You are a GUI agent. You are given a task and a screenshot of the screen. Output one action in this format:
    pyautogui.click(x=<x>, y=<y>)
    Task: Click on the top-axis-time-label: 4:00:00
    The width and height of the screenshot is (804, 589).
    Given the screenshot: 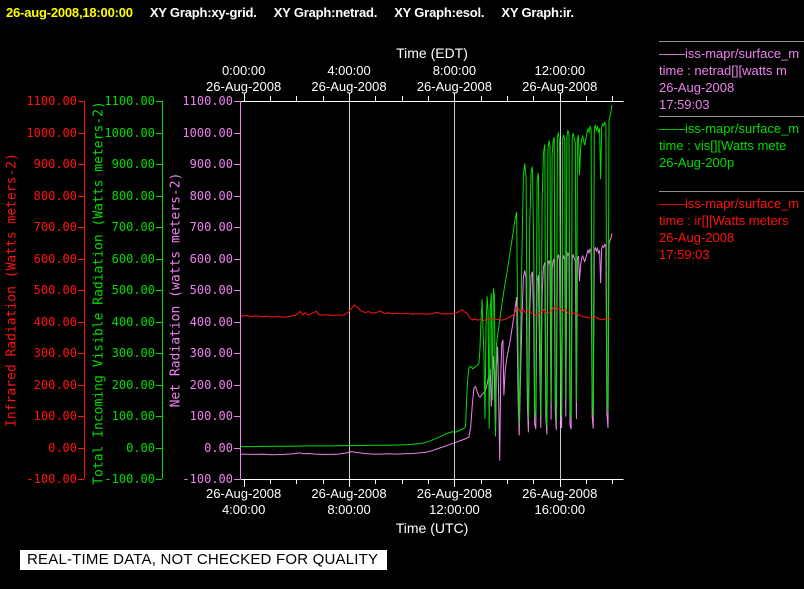 What is the action you would take?
    pyautogui.click(x=349, y=70)
    